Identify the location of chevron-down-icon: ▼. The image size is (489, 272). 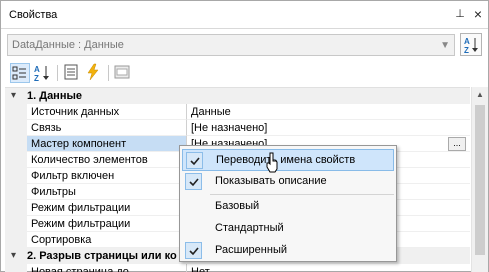
(445, 45).